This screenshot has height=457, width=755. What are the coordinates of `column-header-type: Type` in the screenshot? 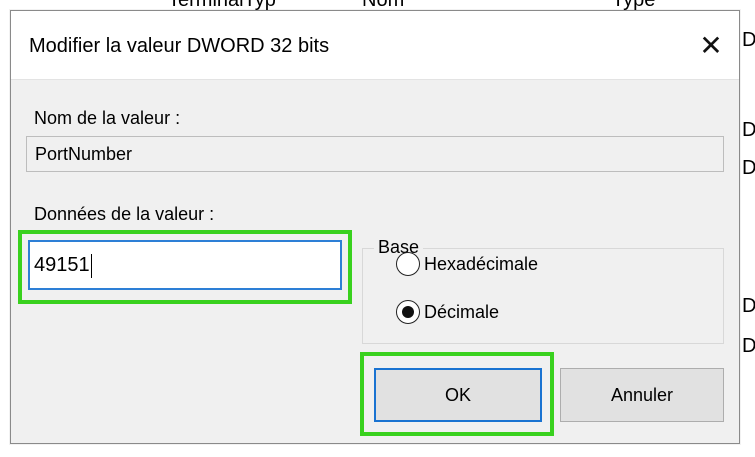 It's located at (633, 5).